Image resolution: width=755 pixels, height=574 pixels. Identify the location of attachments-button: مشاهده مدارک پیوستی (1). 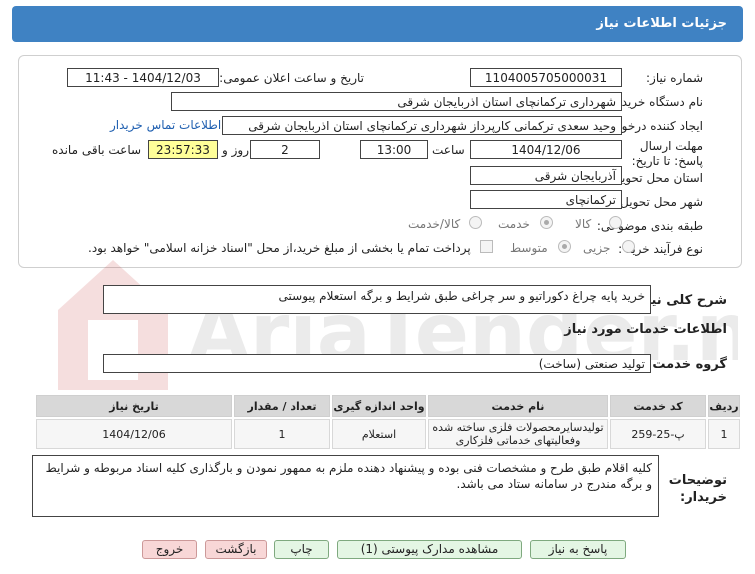
(429, 549).